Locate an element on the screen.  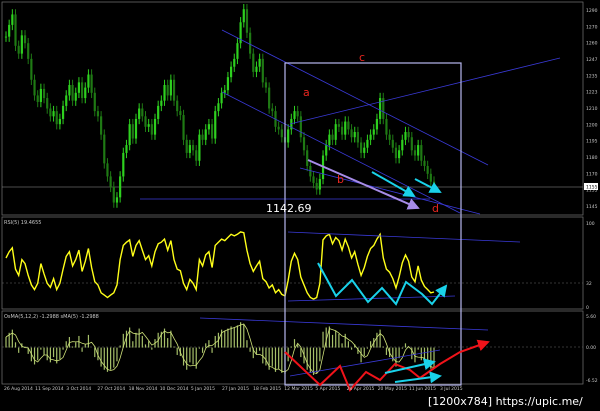
x-tick-label: 27 Jan 2015 is located at coordinates (235, 389).